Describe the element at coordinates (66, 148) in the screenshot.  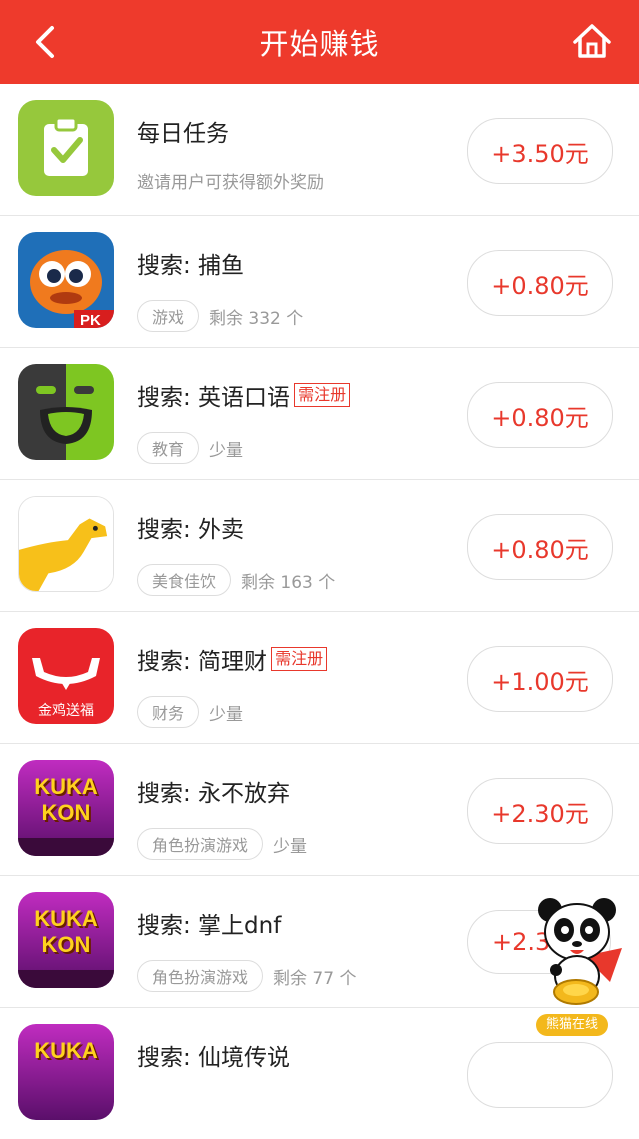
I see `clipboard-check-icon` at that location.